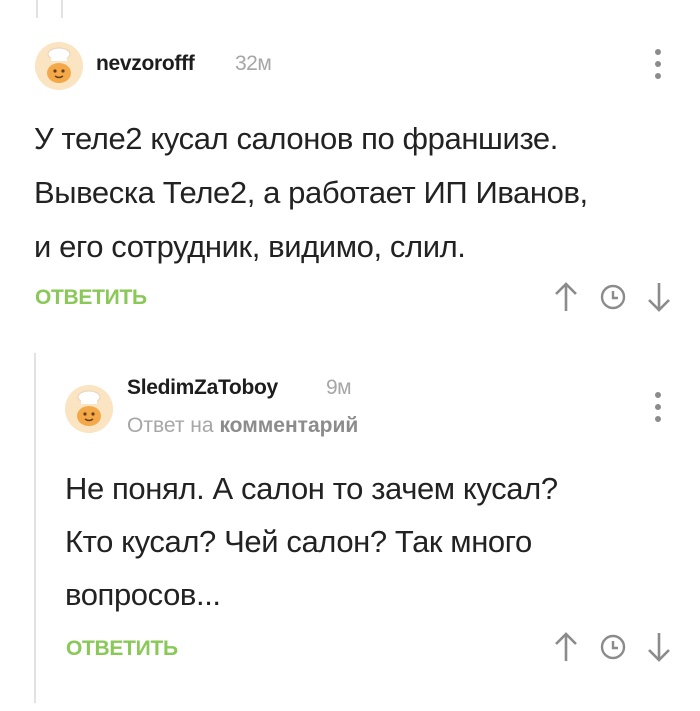 This screenshot has height=711, width=700. I want to click on reply-to-link: комментарий, so click(288, 425).